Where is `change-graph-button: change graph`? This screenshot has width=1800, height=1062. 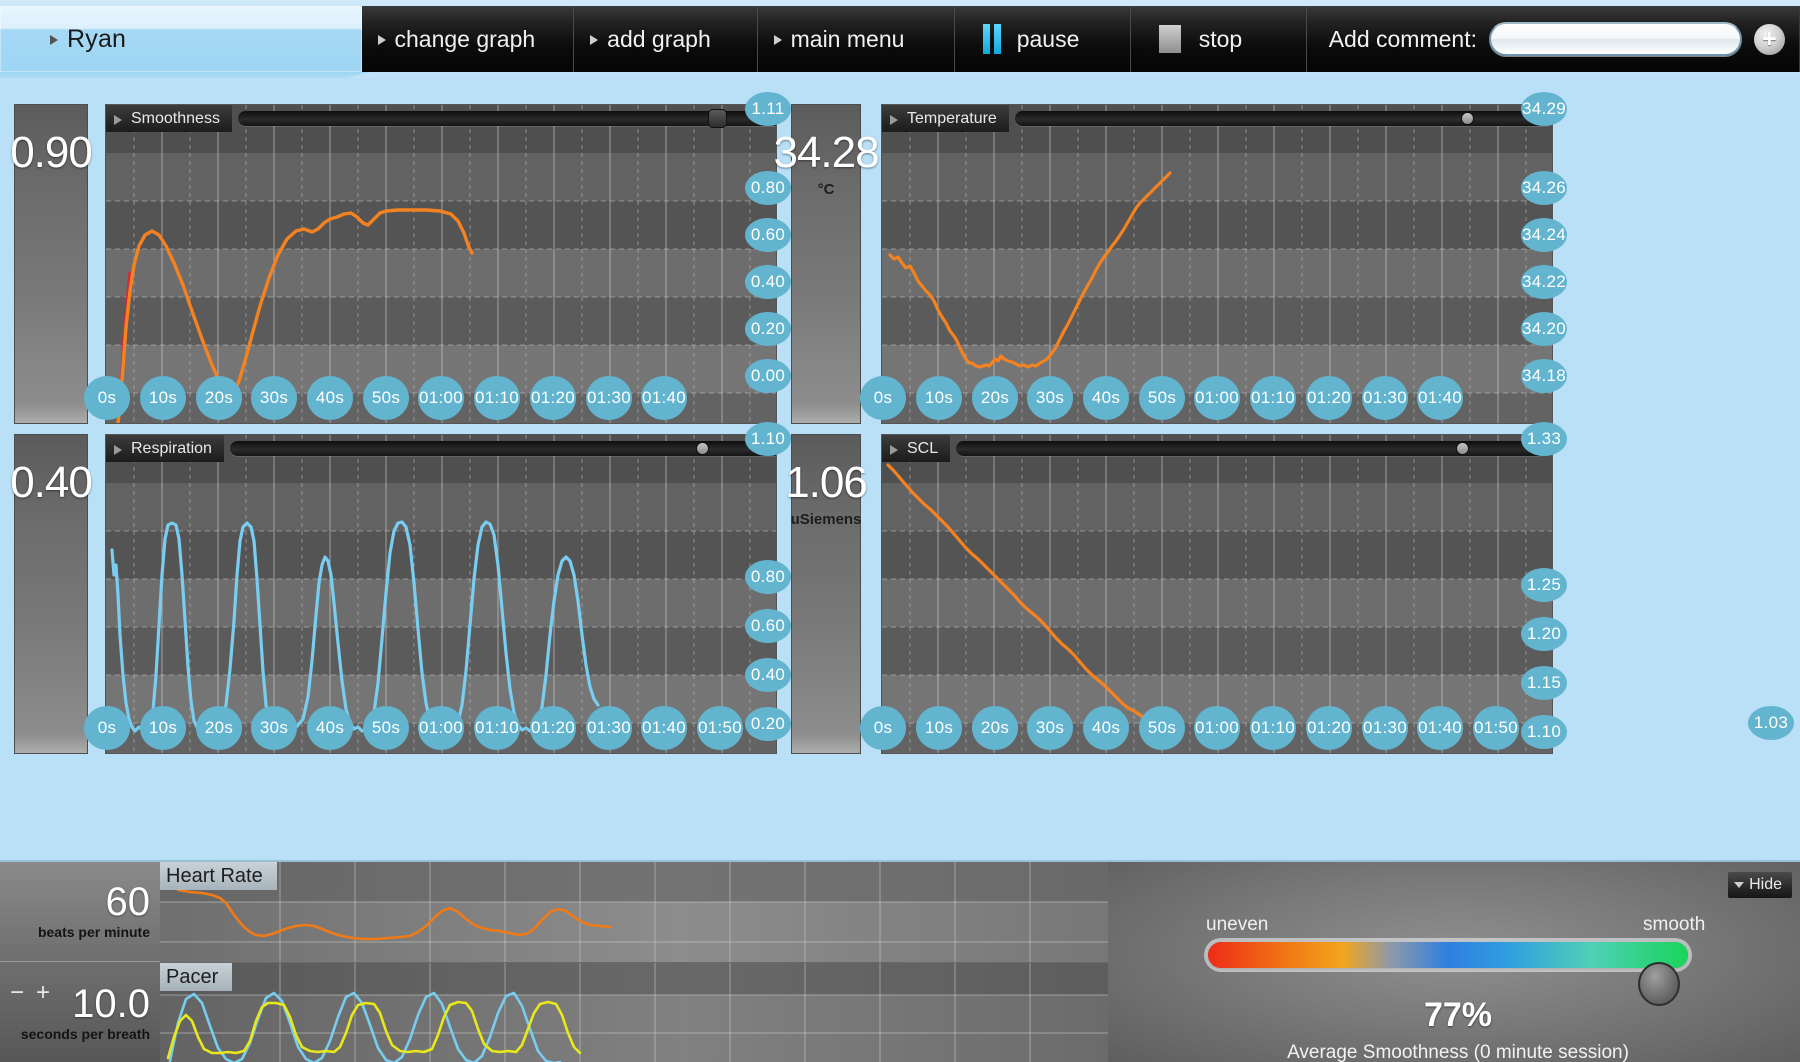 change-graph-button: change graph is located at coordinates (468, 39).